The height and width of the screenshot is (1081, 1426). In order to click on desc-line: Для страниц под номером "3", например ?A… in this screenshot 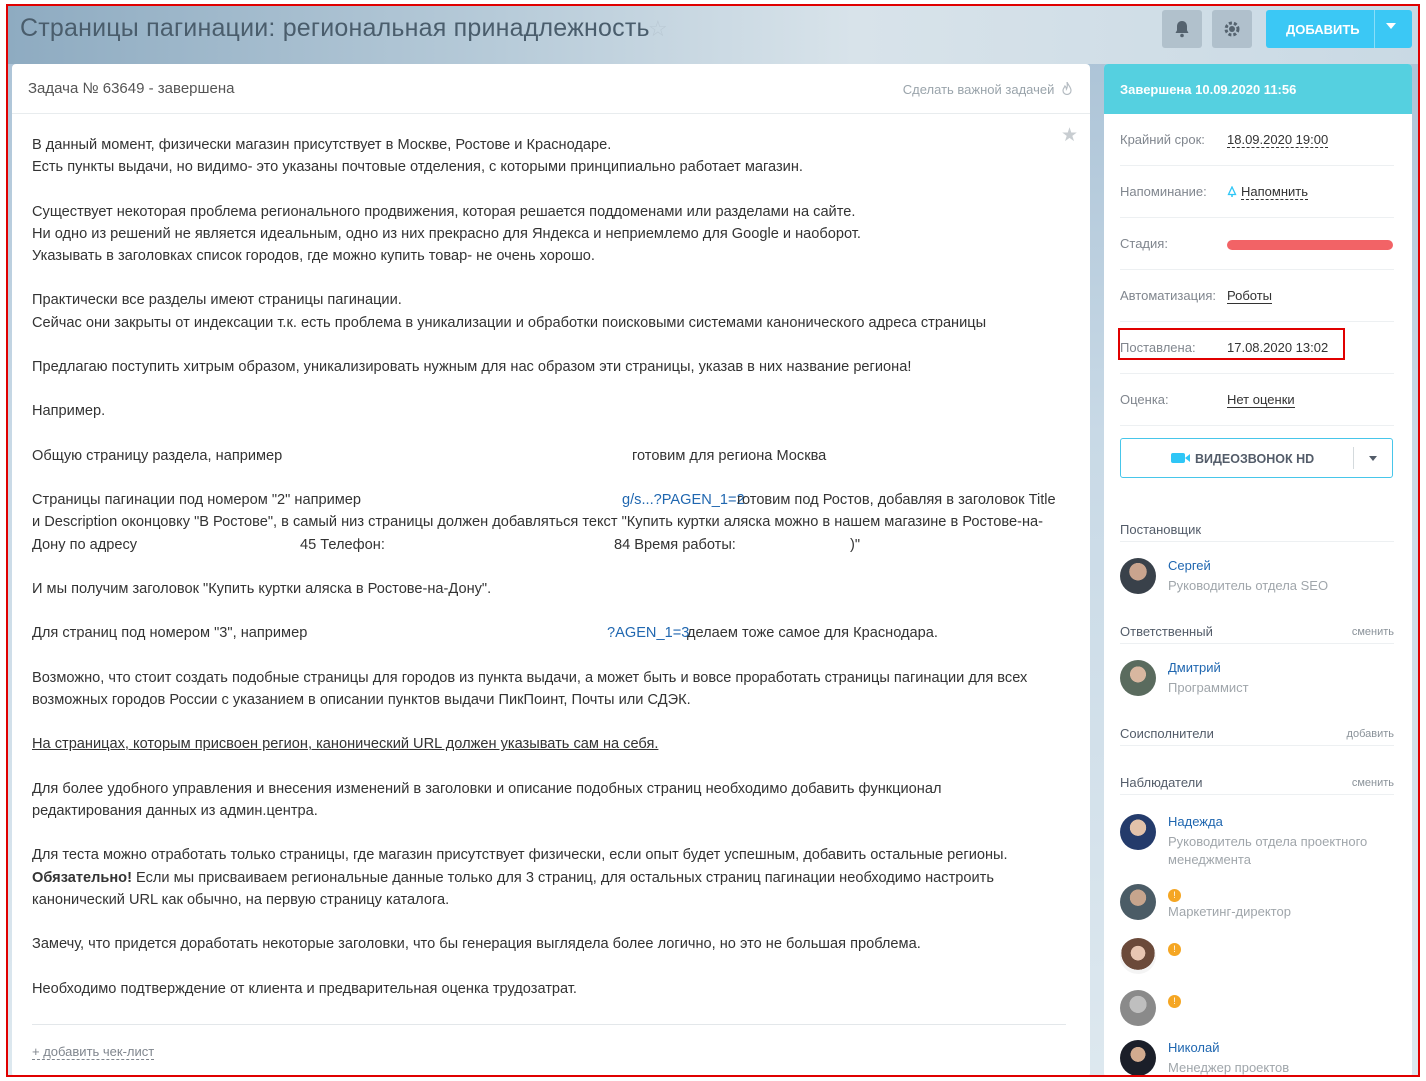, I will do `click(552, 633)`.